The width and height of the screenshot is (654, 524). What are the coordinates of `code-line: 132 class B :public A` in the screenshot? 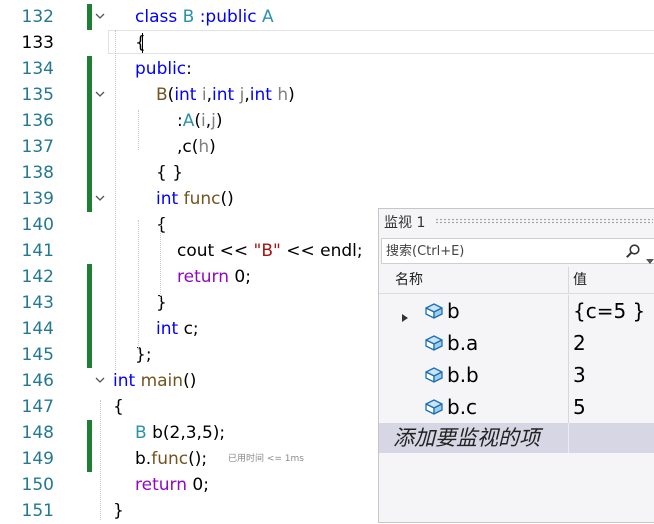 It's located at (327, 17).